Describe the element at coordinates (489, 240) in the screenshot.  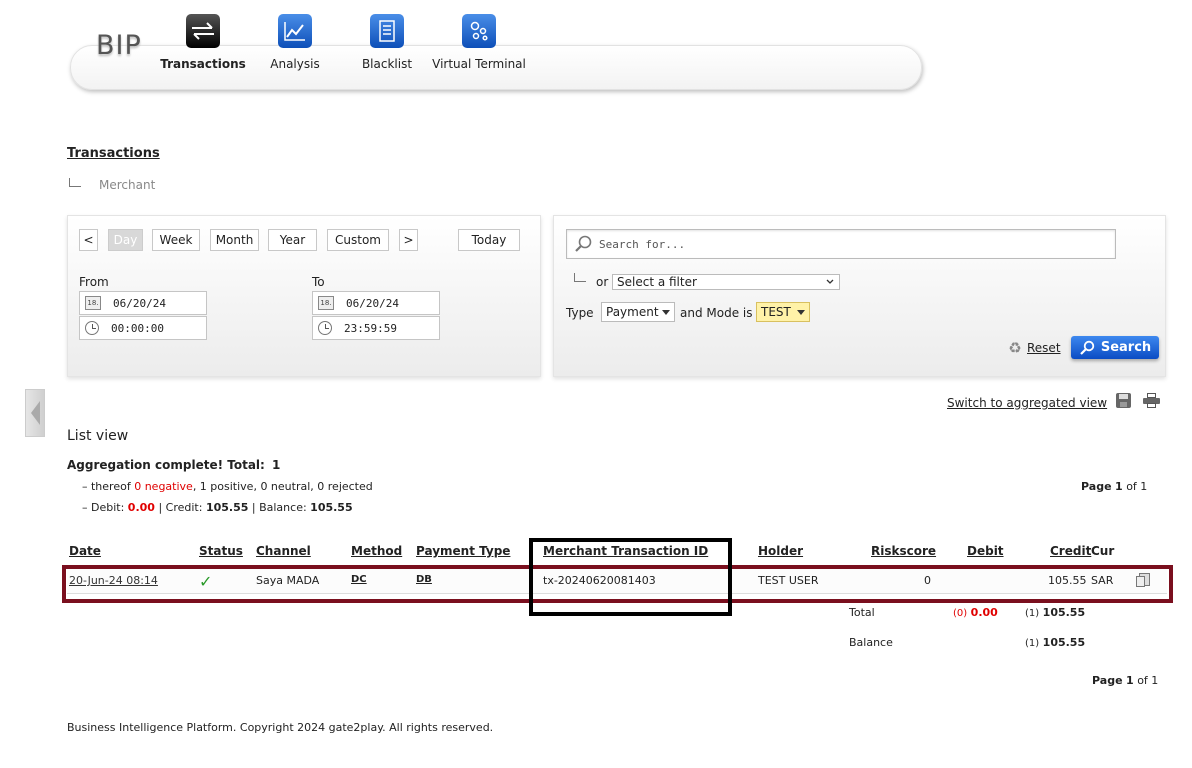
I see `today-button: Today` at that location.